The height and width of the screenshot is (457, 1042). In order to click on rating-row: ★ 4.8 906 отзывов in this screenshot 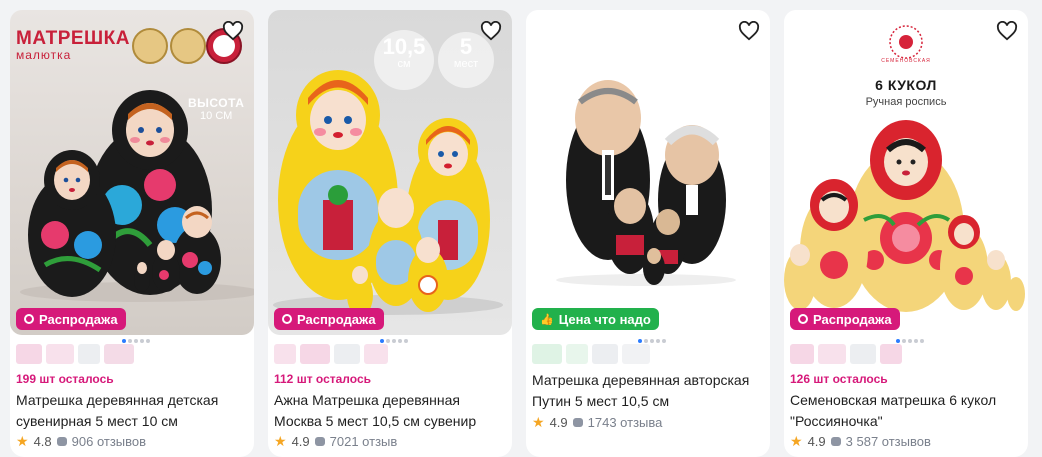, I will do `click(81, 441)`.